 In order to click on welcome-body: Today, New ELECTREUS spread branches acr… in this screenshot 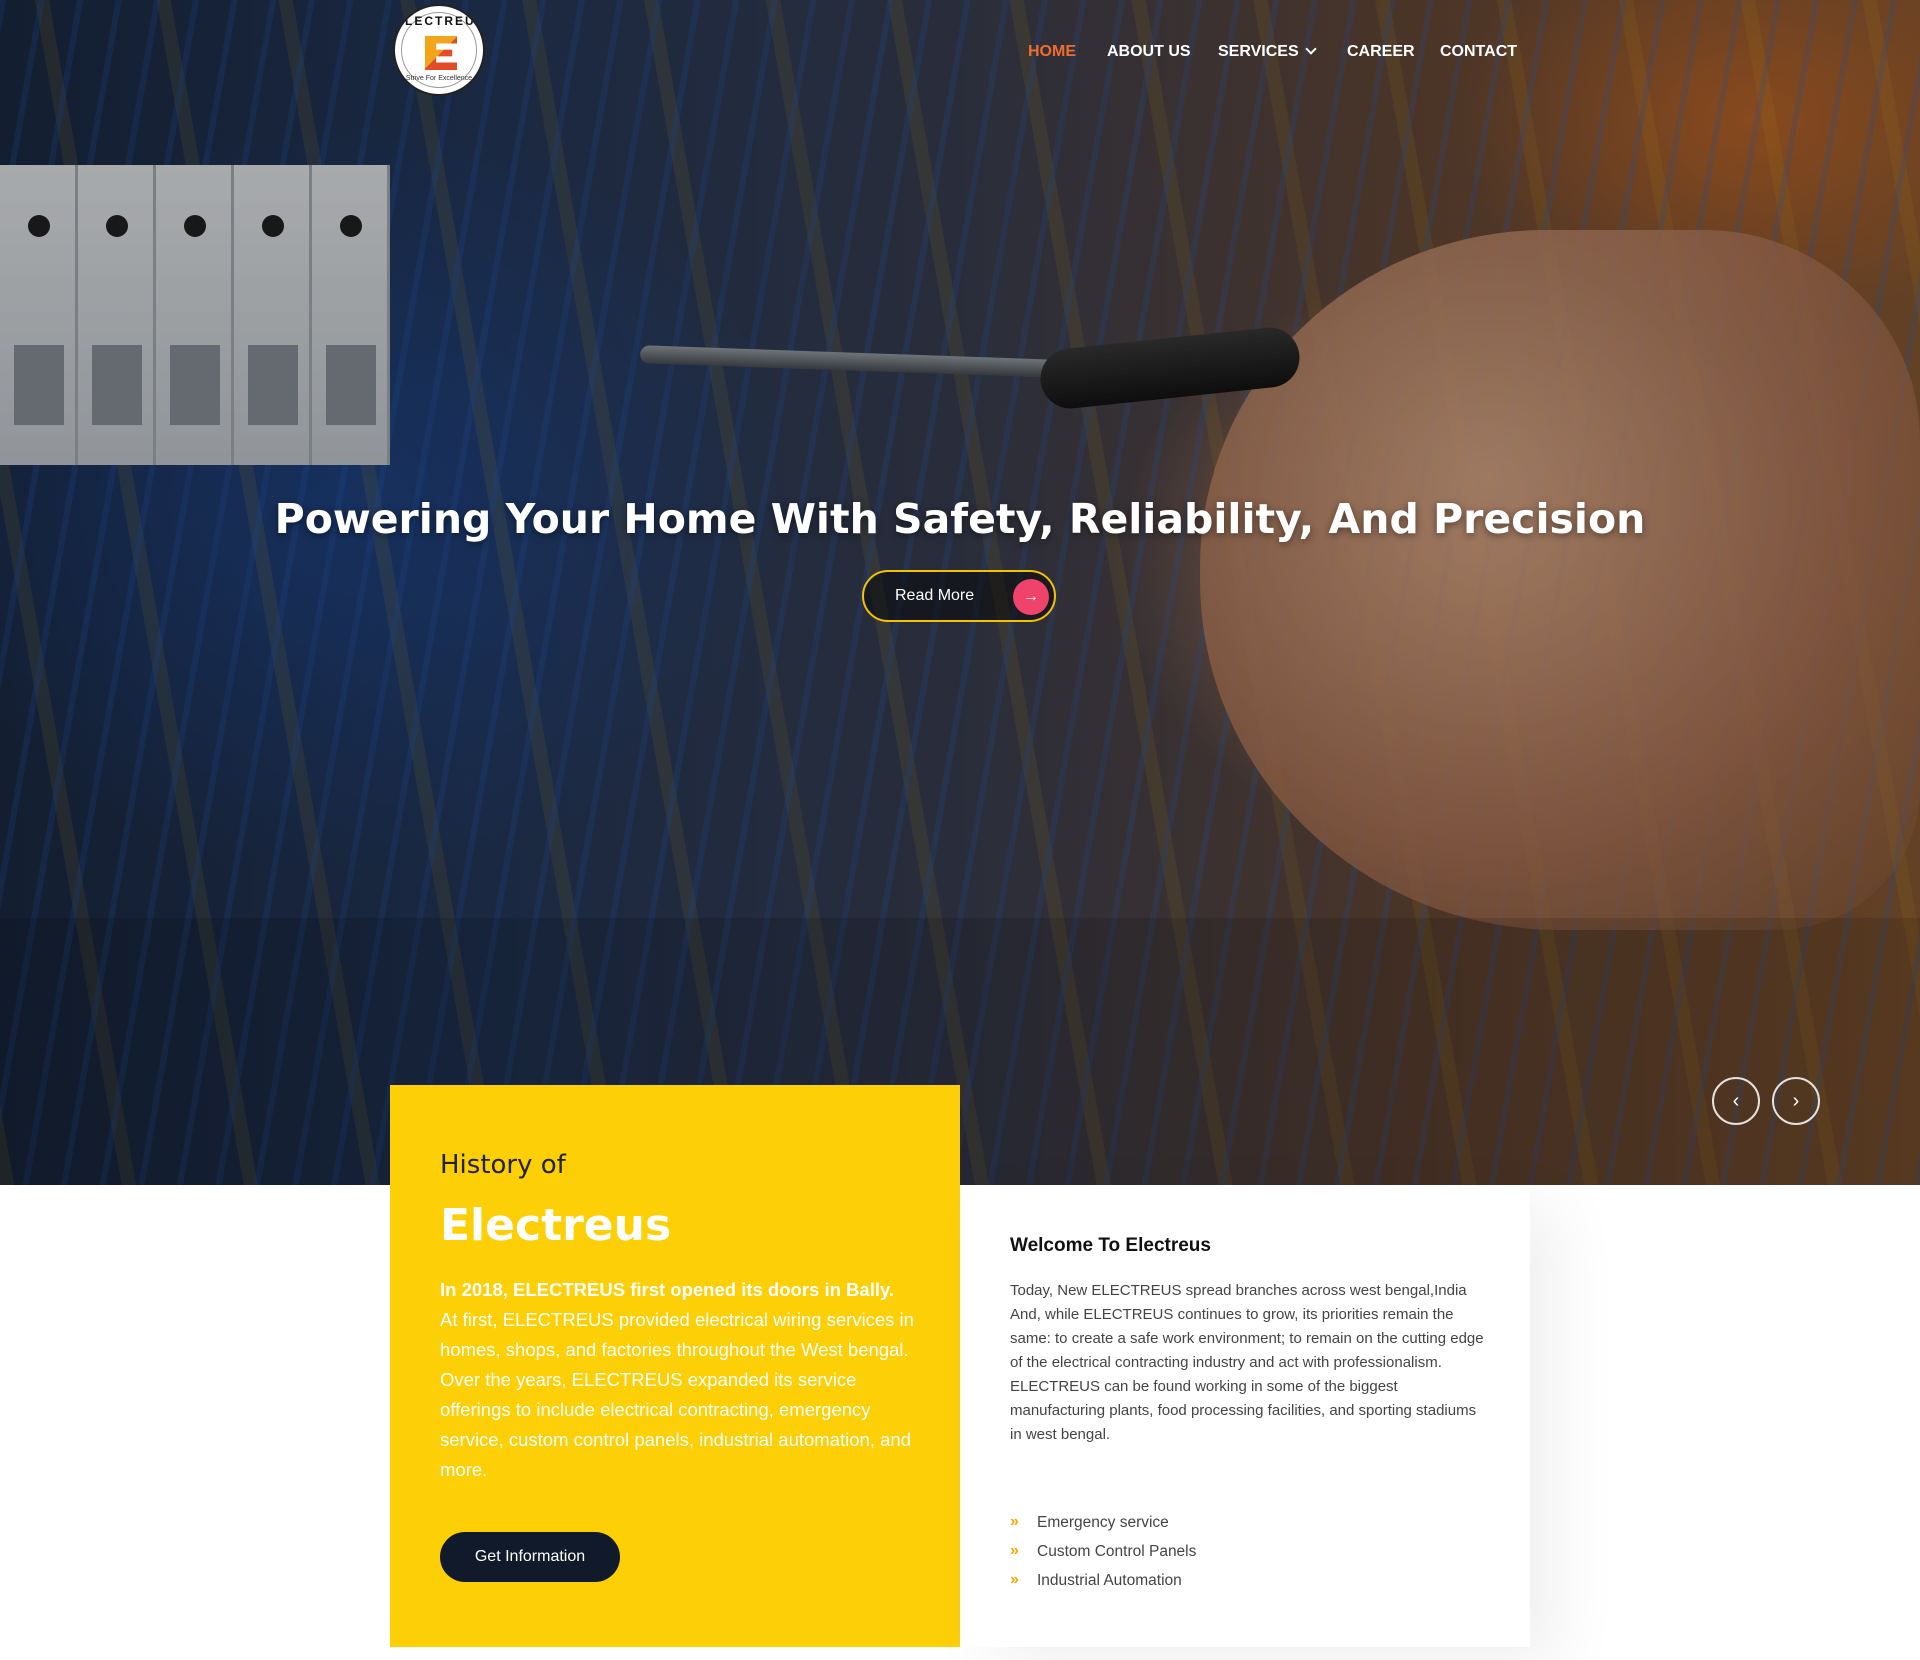, I will do `click(1247, 1362)`.